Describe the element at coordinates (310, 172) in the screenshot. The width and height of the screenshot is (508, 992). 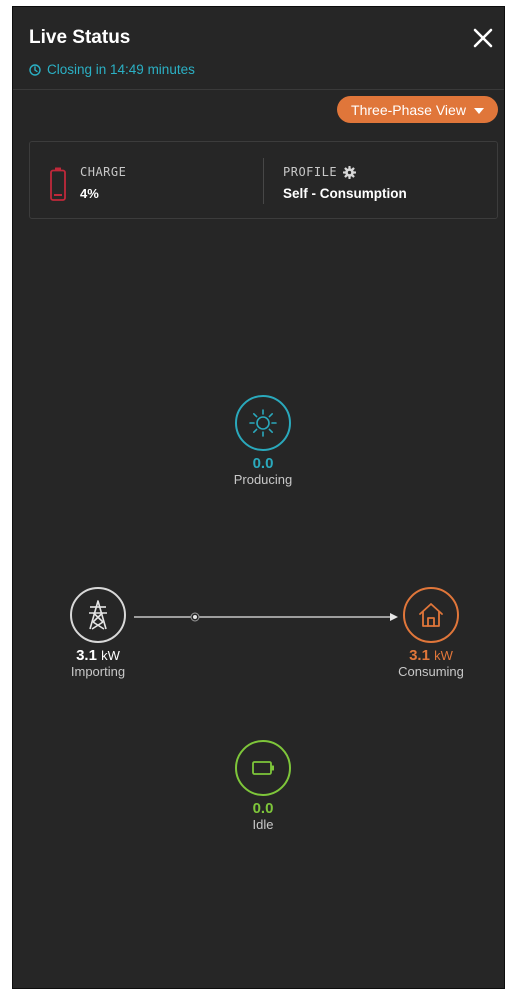
I see `profile-label: PROFILE` at that location.